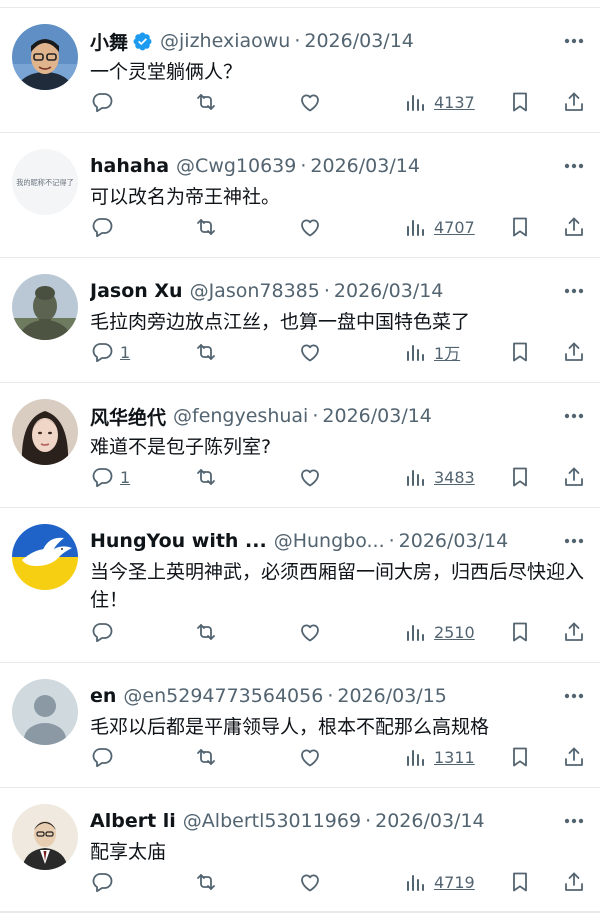  Describe the element at coordinates (439, 102) in the screenshot. I see `views-button: 4137` at that location.